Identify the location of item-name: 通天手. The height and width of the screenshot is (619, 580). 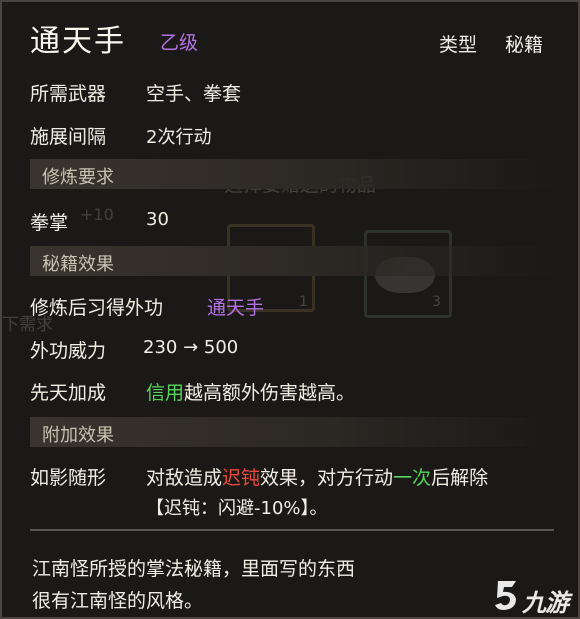
(78, 41).